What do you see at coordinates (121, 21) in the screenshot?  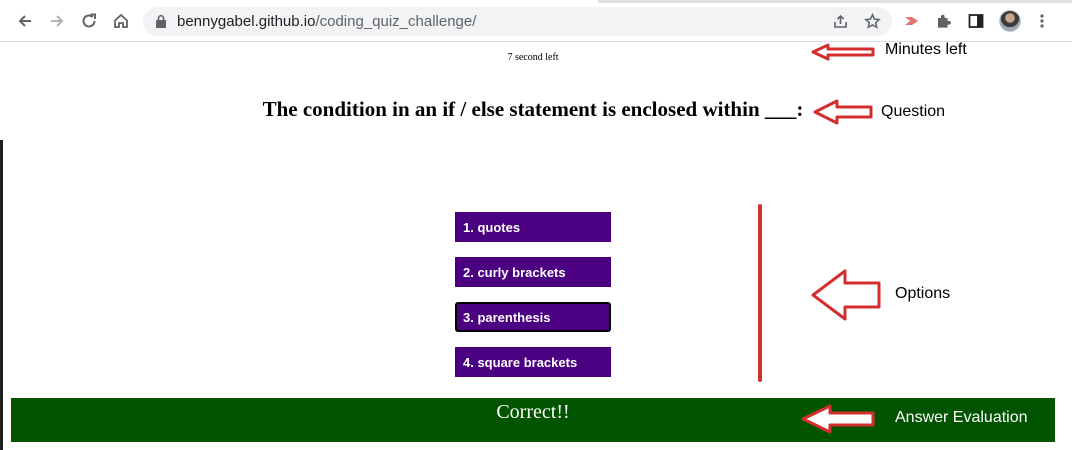 I see `home-icon` at bounding box center [121, 21].